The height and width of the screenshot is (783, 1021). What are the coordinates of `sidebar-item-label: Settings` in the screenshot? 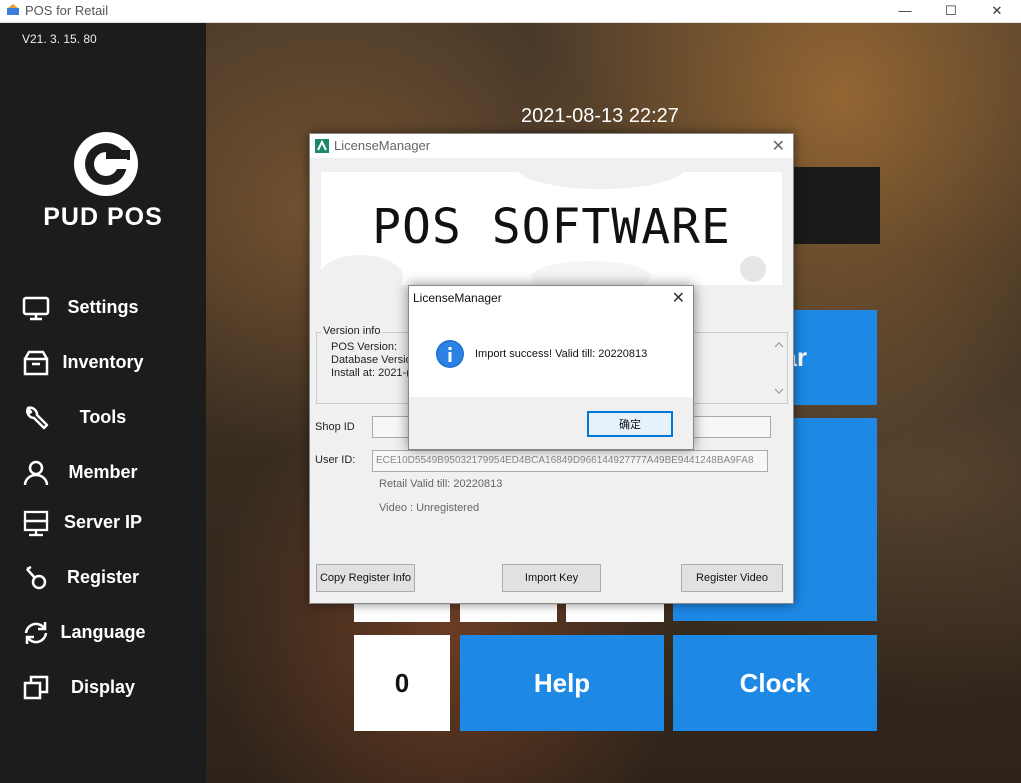 It's located at (103, 307).